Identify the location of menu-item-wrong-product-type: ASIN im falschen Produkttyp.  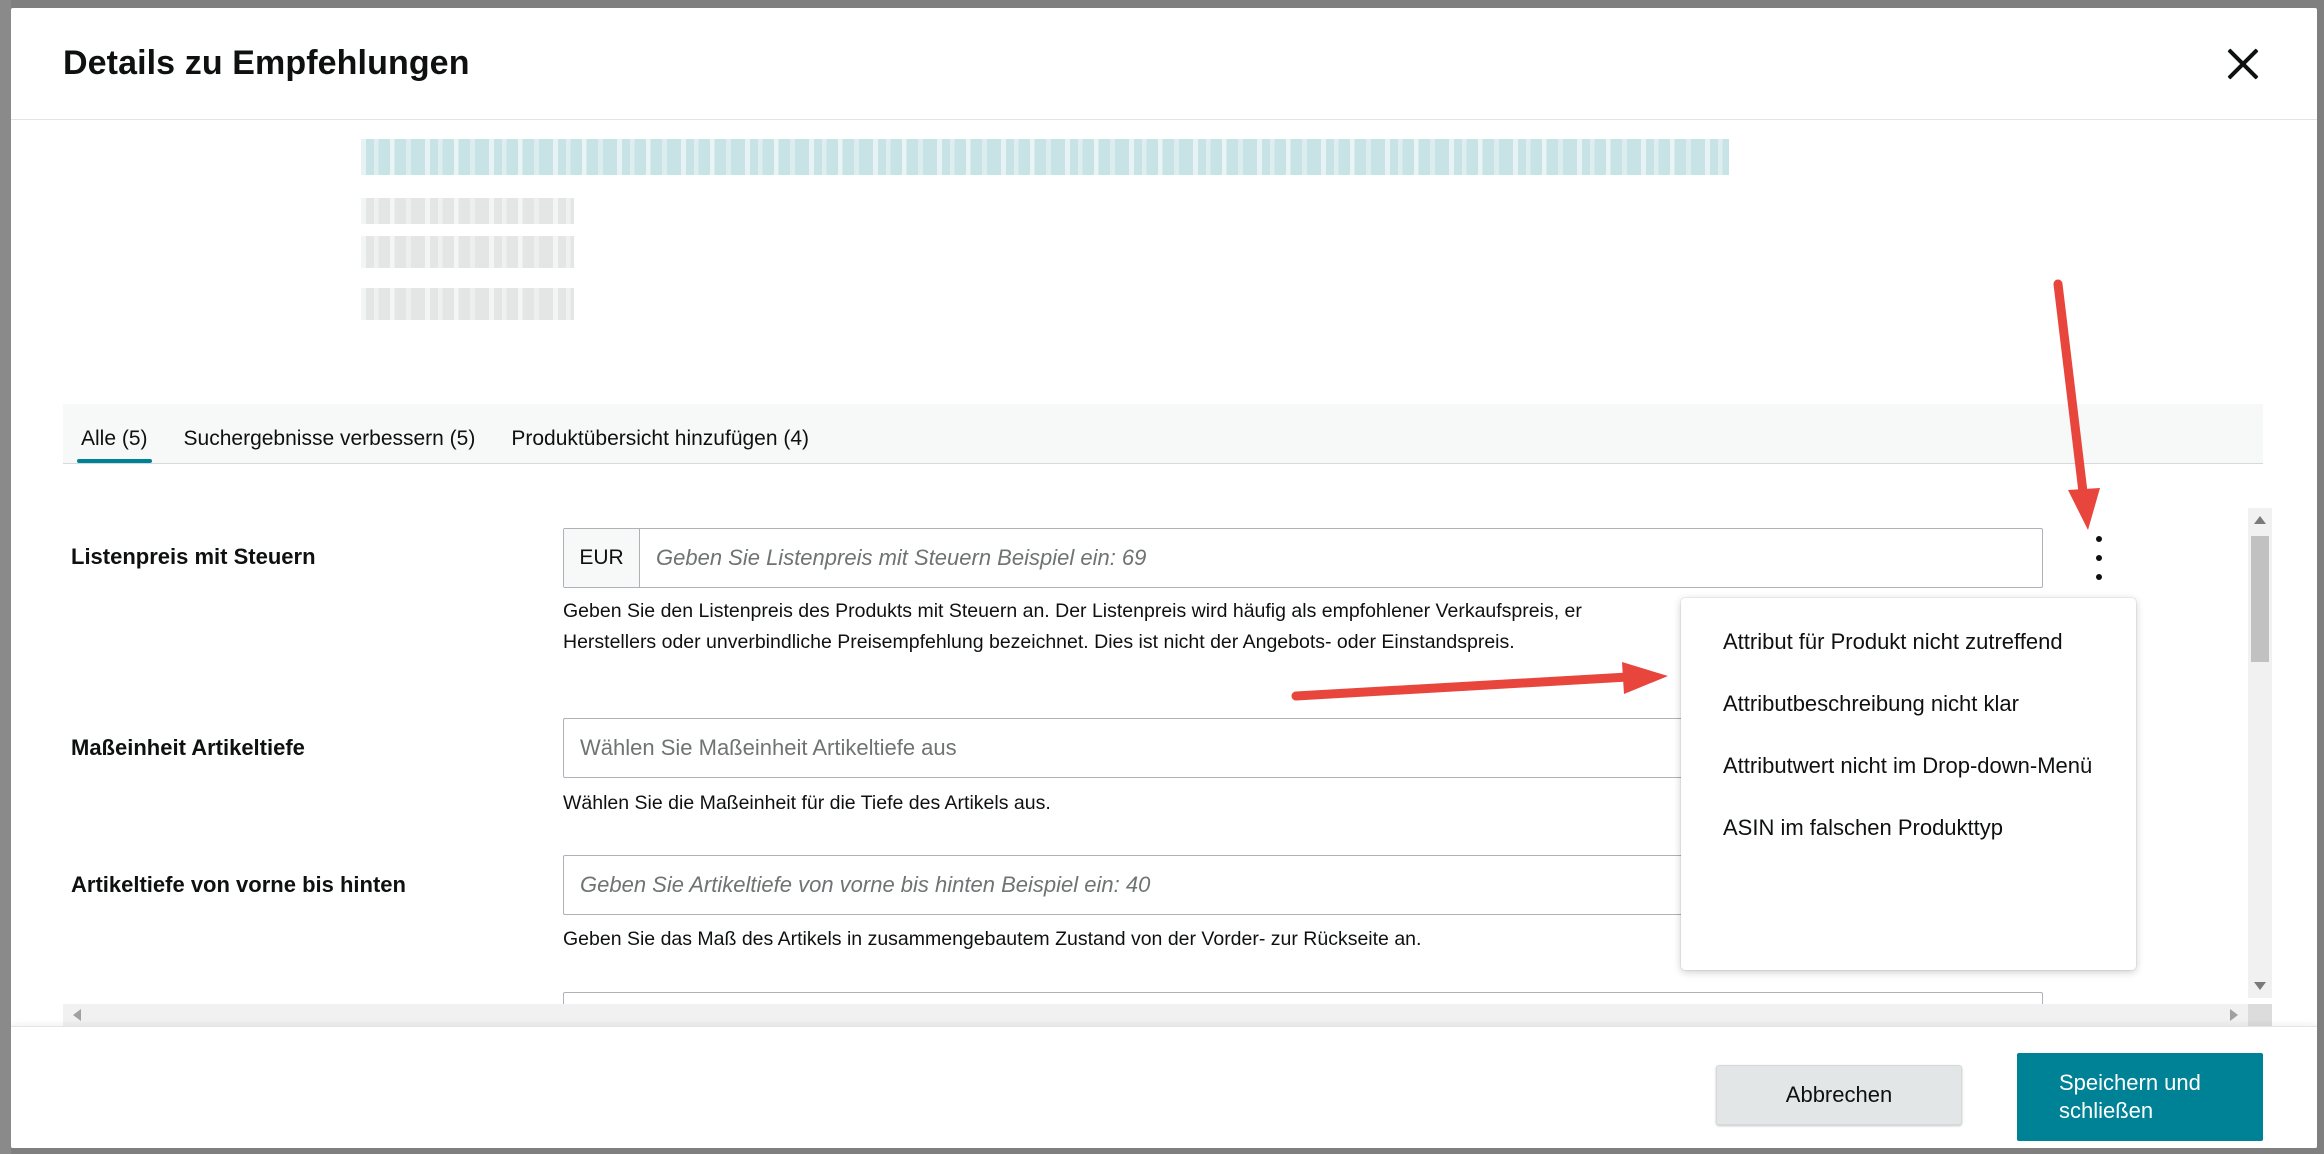
(1908, 828).